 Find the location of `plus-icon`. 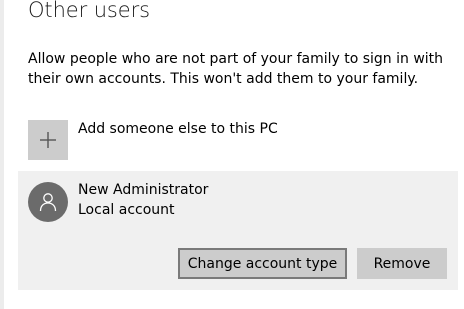

plus-icon is located at coordinates (48, 140).